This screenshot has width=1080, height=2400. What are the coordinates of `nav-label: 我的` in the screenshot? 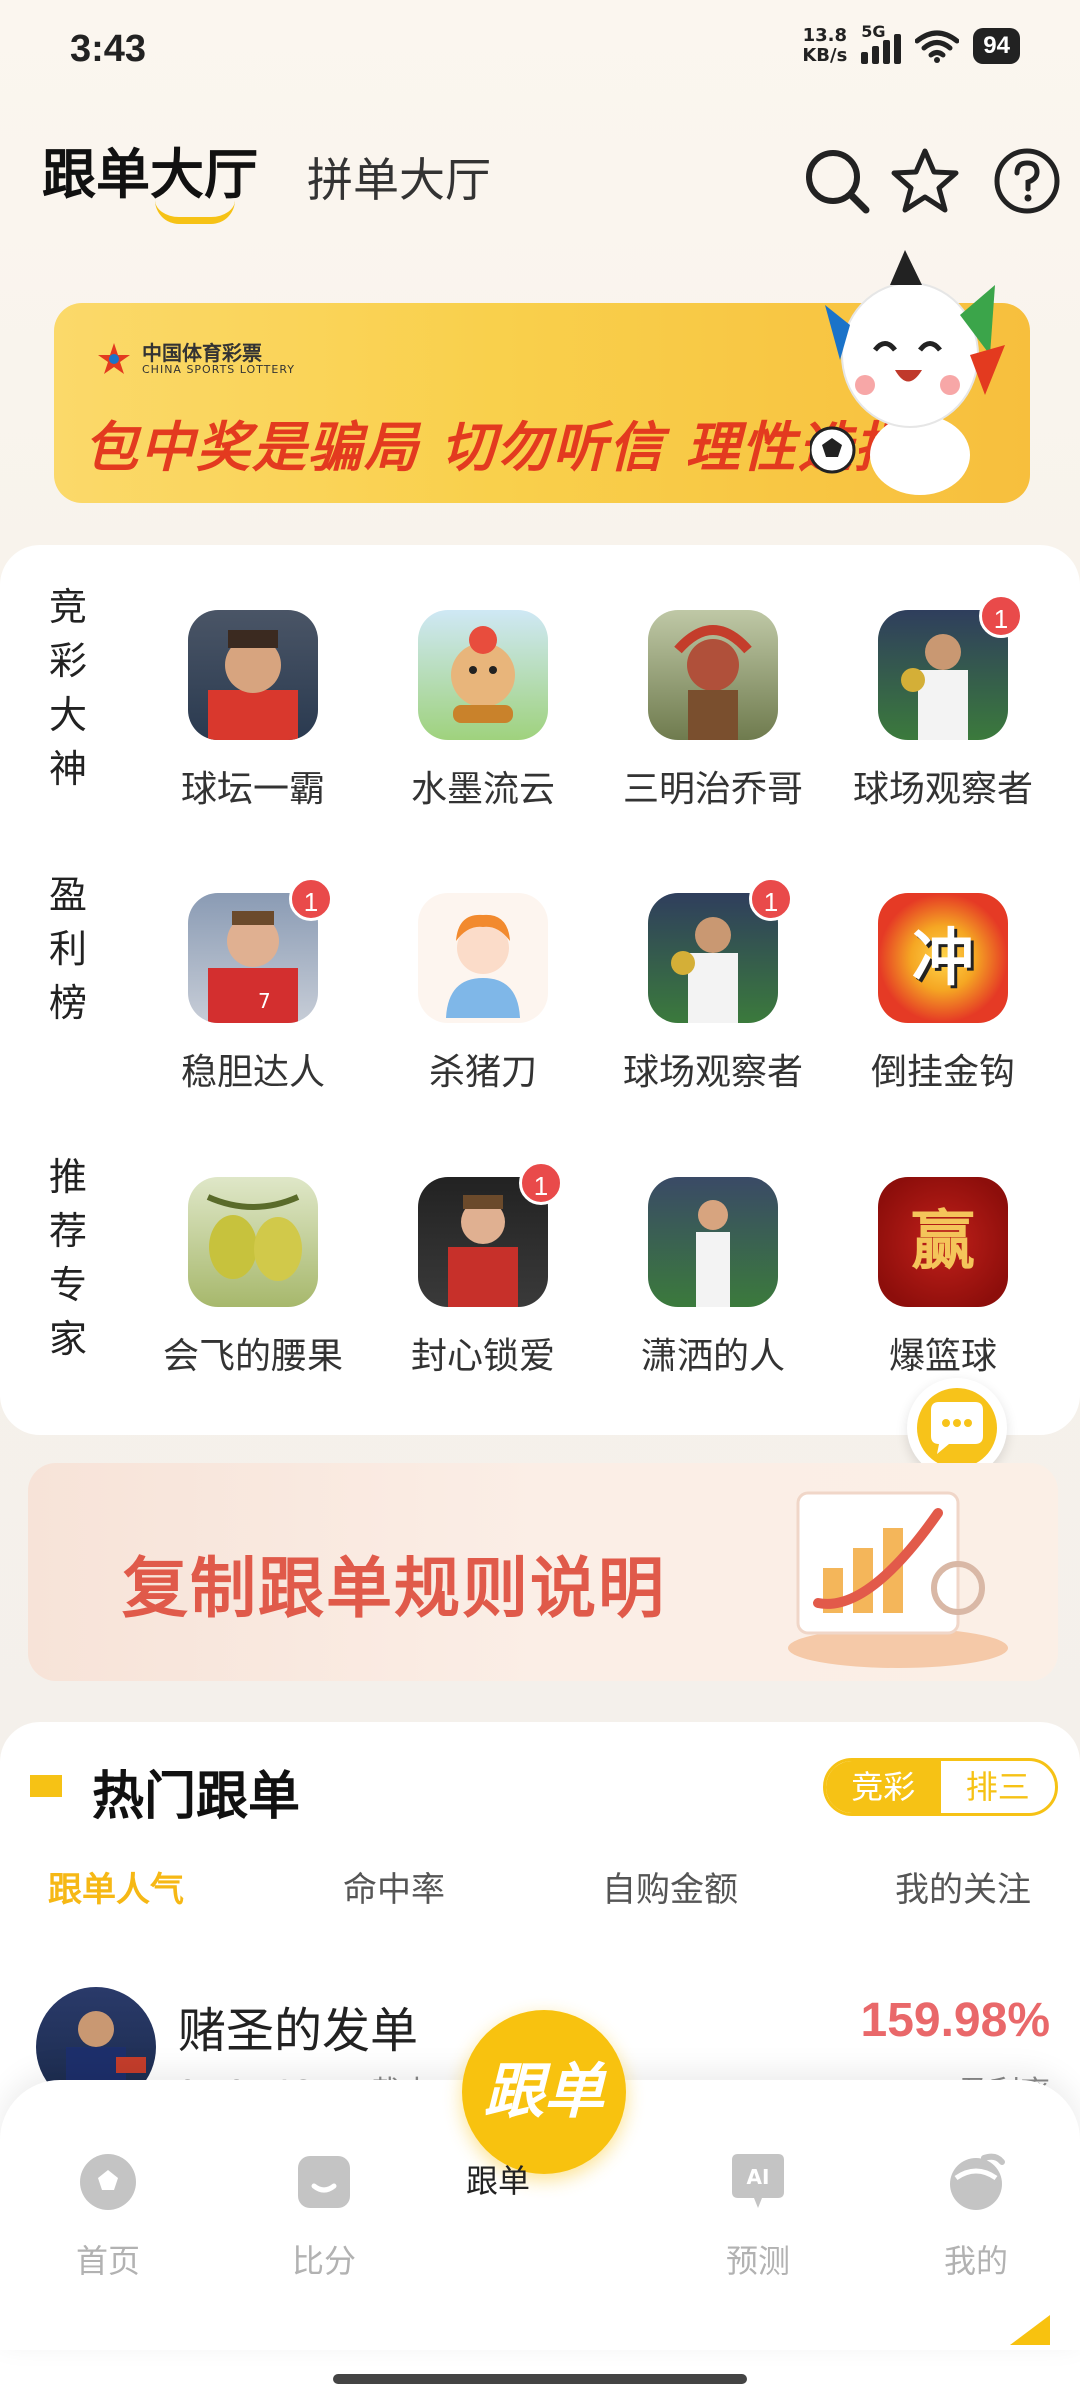 It's located at (975, 2261).